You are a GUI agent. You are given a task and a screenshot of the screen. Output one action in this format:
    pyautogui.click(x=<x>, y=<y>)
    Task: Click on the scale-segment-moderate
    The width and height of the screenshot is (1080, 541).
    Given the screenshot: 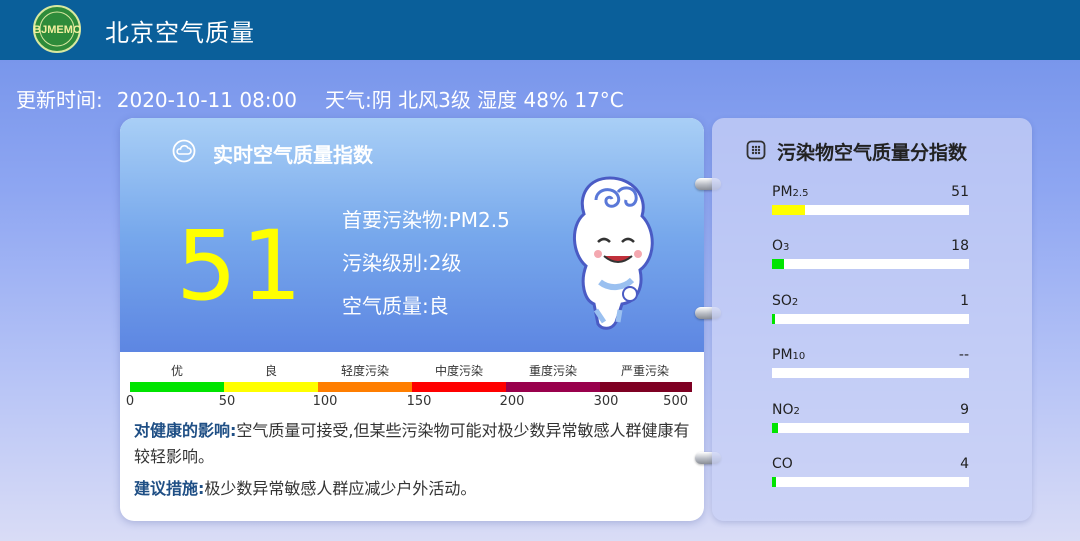 What is the action you would take?
    pyautogui.click(x=459, y=387)
    